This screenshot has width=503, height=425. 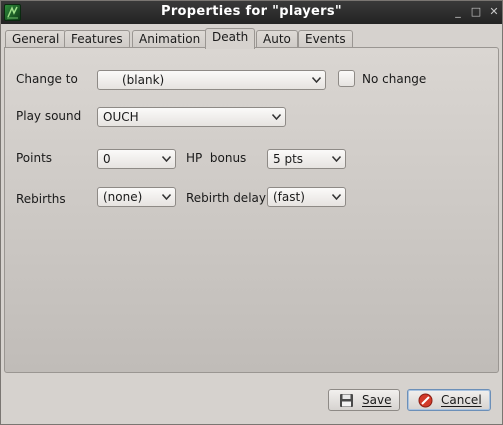 I want to click on points-label: Points, so click(x=34, y=158).